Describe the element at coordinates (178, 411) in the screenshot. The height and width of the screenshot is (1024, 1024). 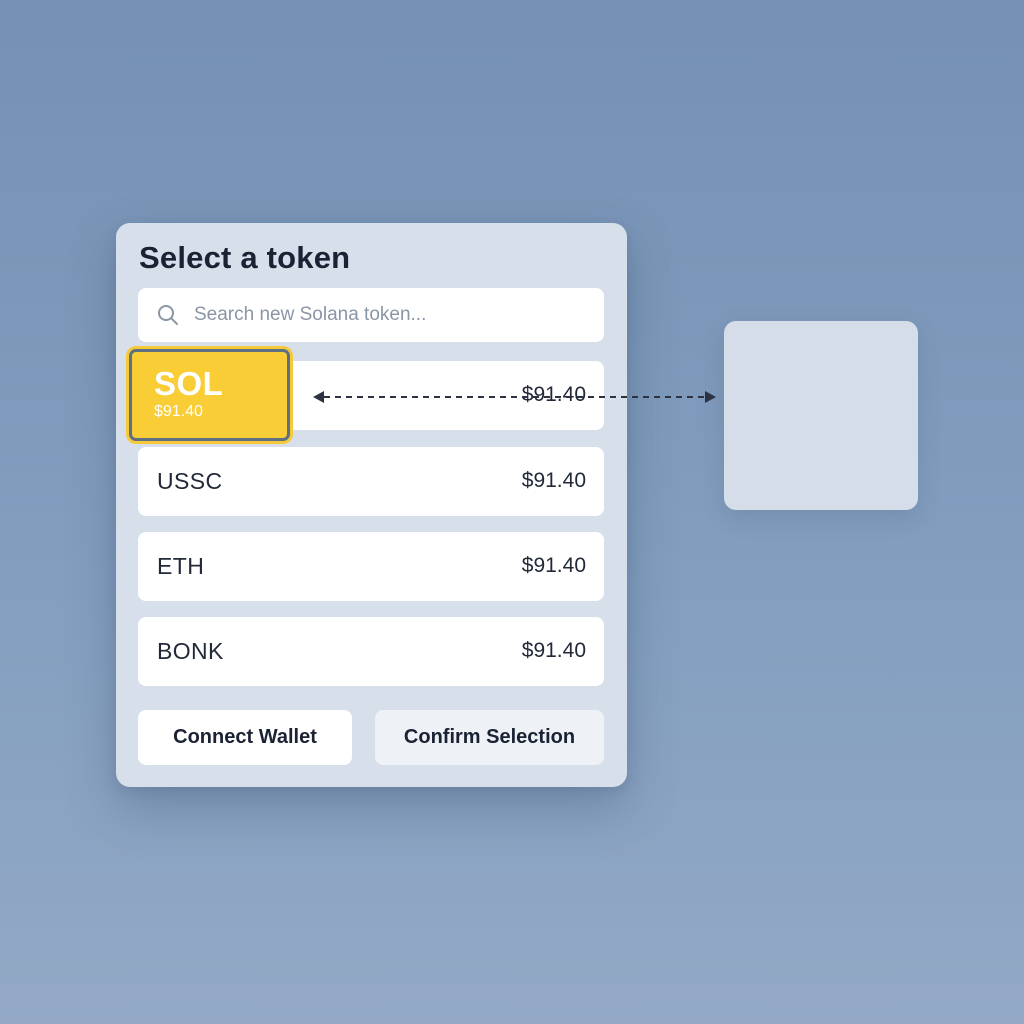
I see `selected-token-price: $91.40` at that location.